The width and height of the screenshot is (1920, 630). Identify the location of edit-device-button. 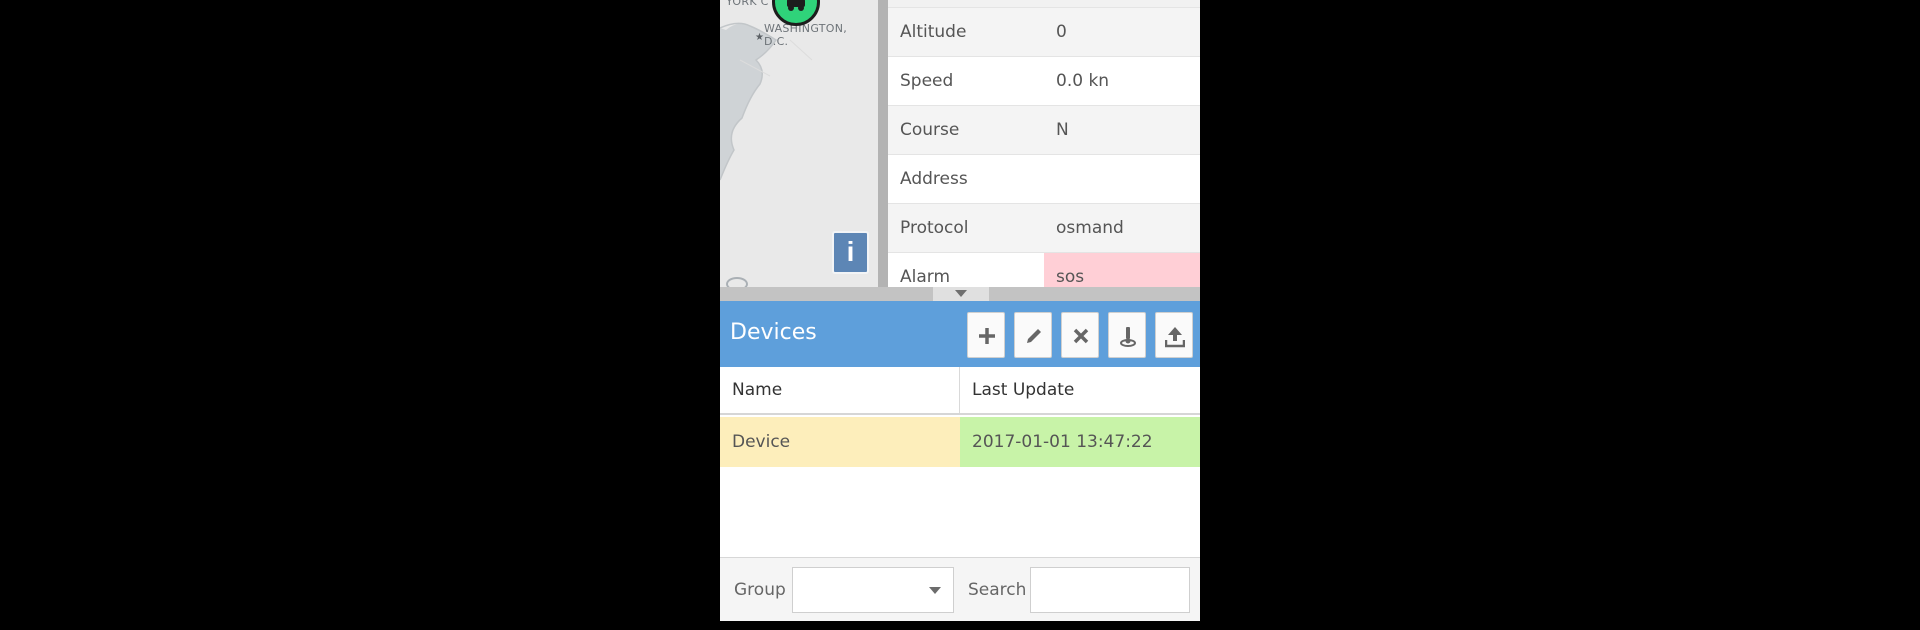
(1033, 335).